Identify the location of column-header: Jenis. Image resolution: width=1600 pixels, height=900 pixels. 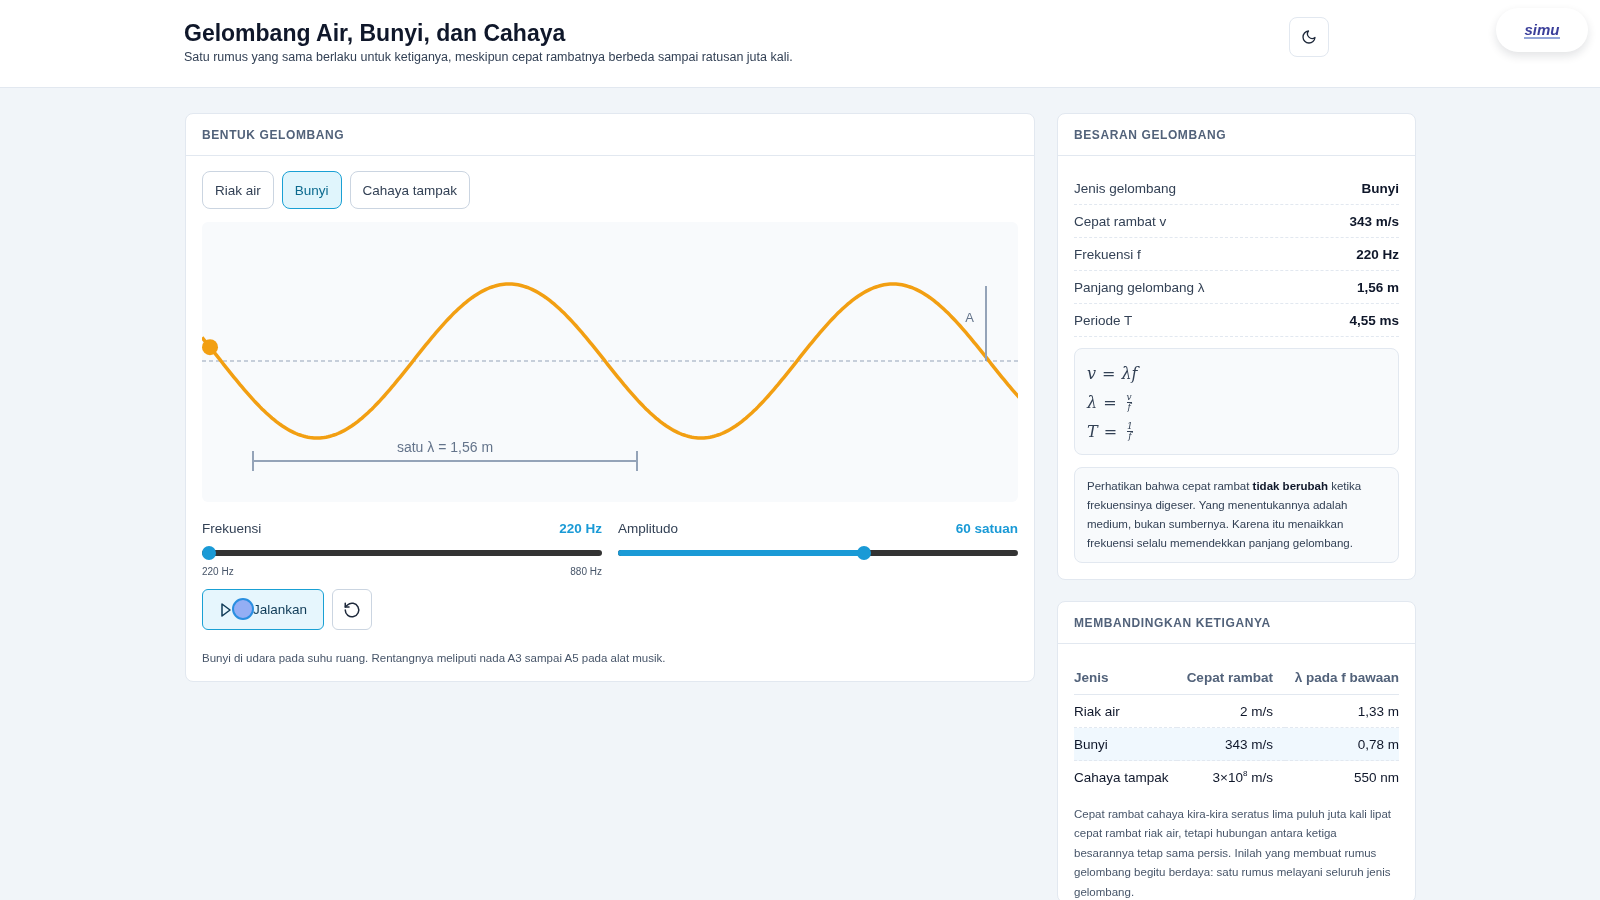
(1126, 677).